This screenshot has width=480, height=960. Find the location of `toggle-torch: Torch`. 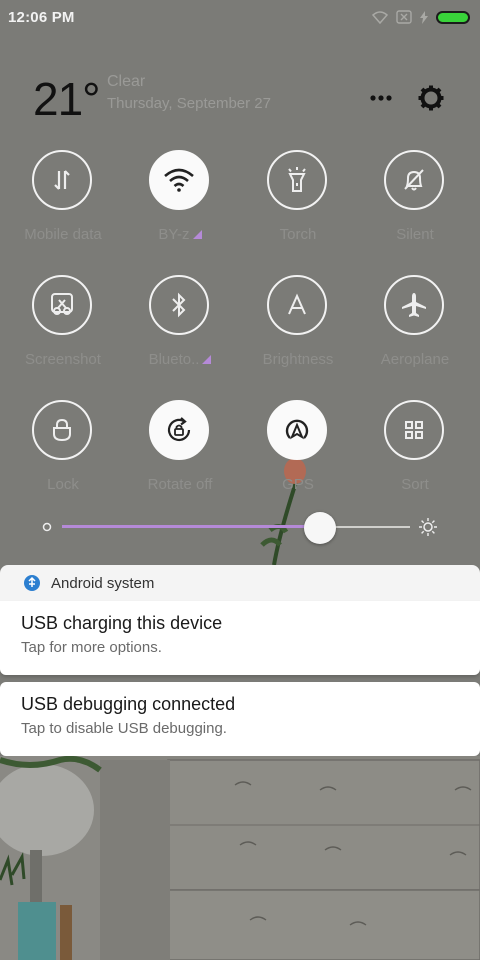

toggle-torch: Torch is located at coordinates (298, 205).